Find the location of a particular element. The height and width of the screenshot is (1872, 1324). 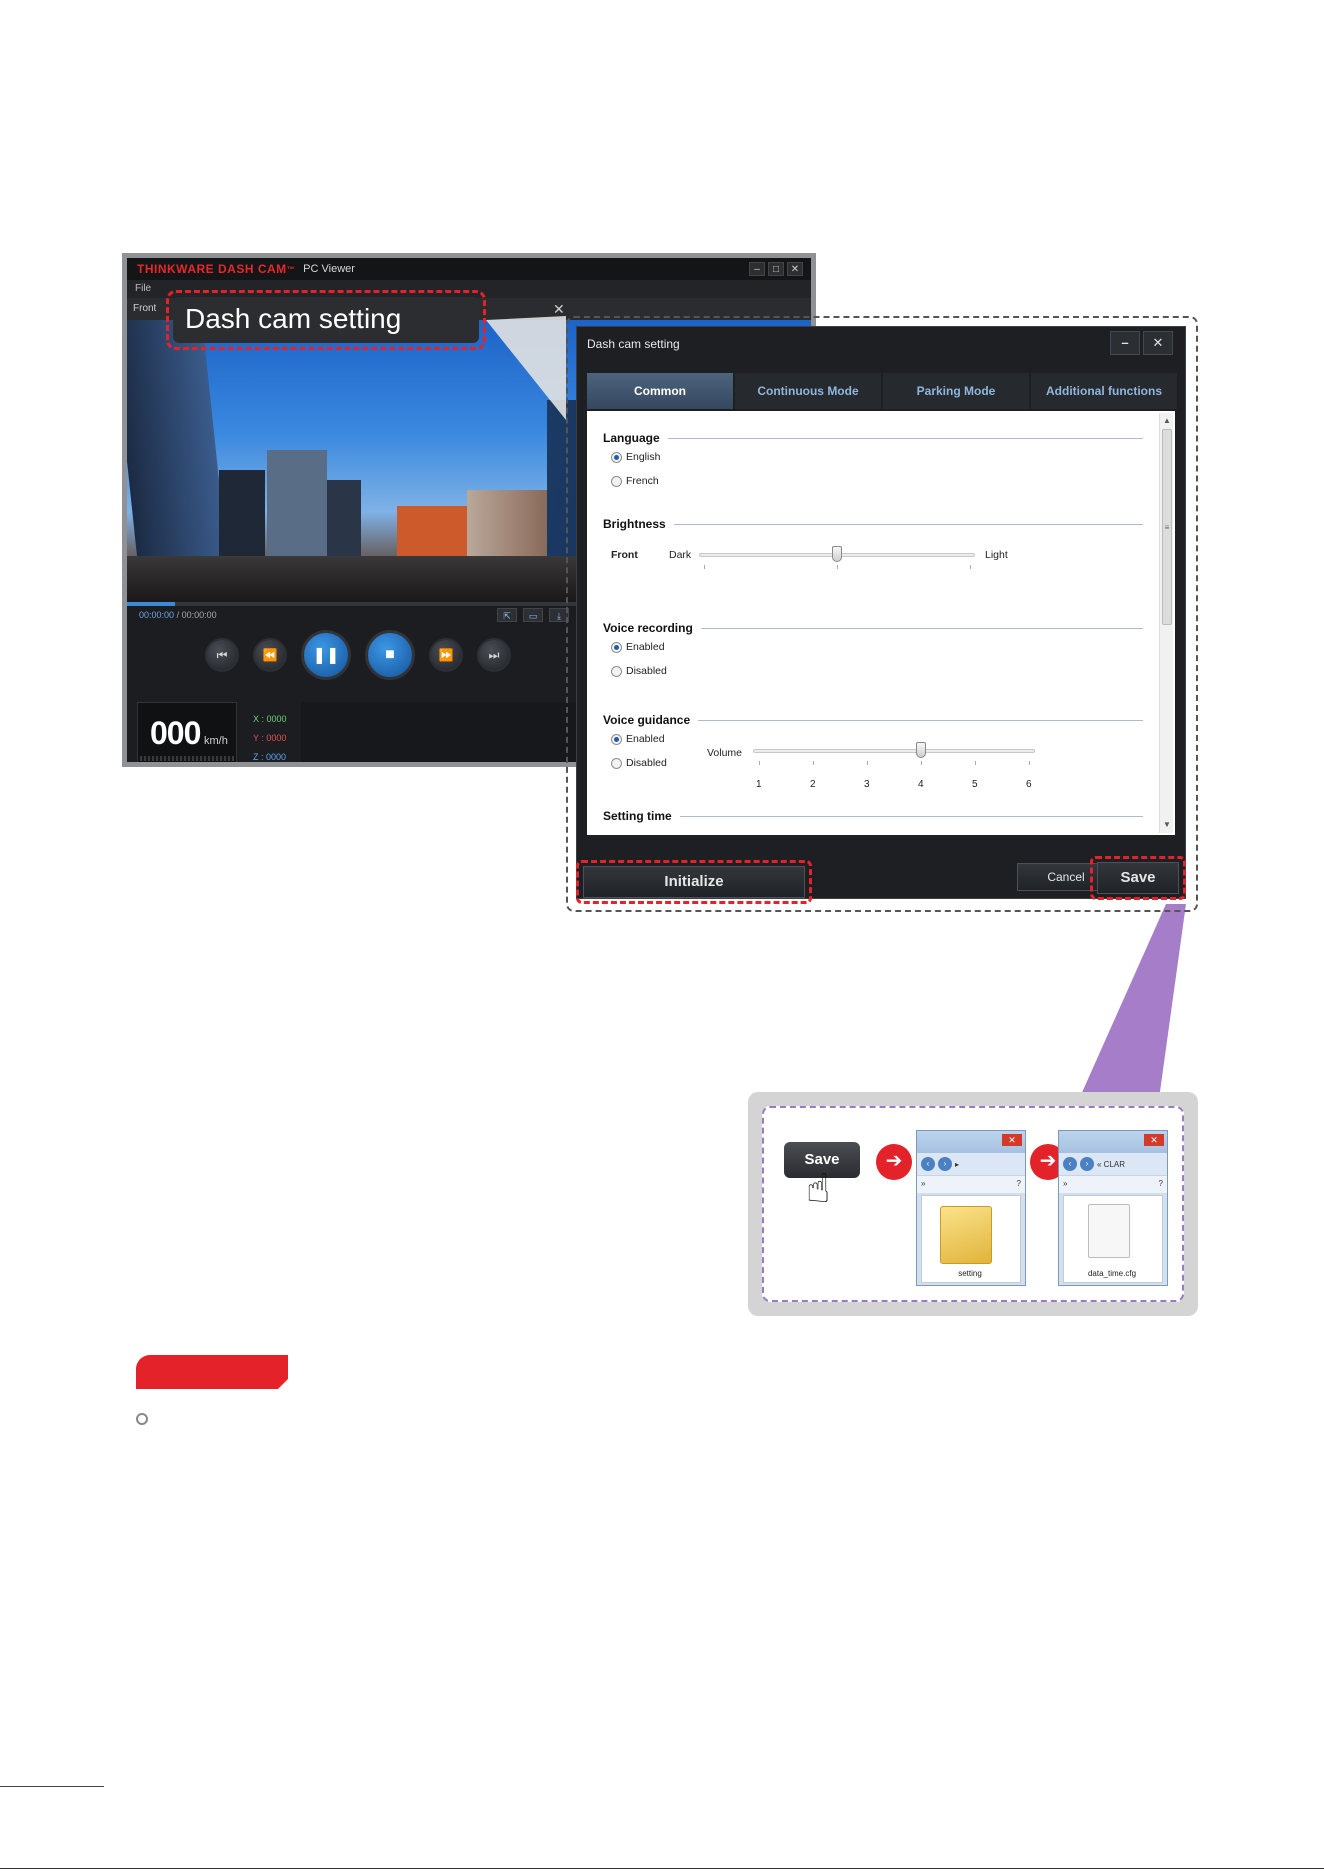

radio-label: English is located at coordinates (643, 457).